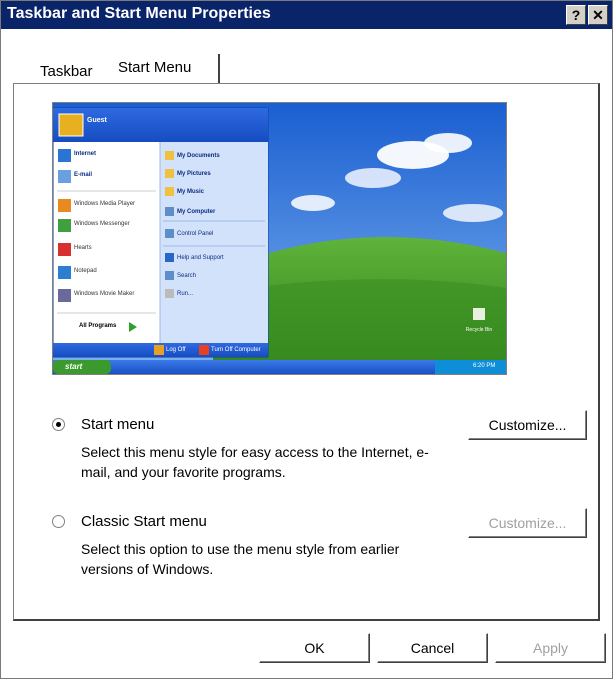 The image size is (613, 679). I want to click on preview-item-control-panel: Control Panel, so click(195, 234).